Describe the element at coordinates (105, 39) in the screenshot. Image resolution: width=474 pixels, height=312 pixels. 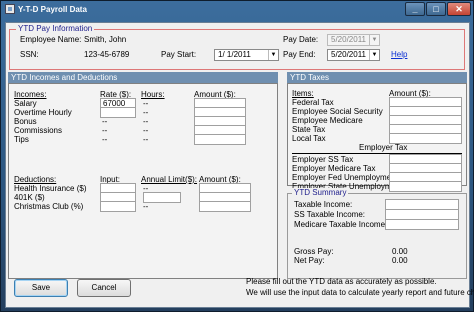
I see `employee-name-value: Smith, John` at that location.